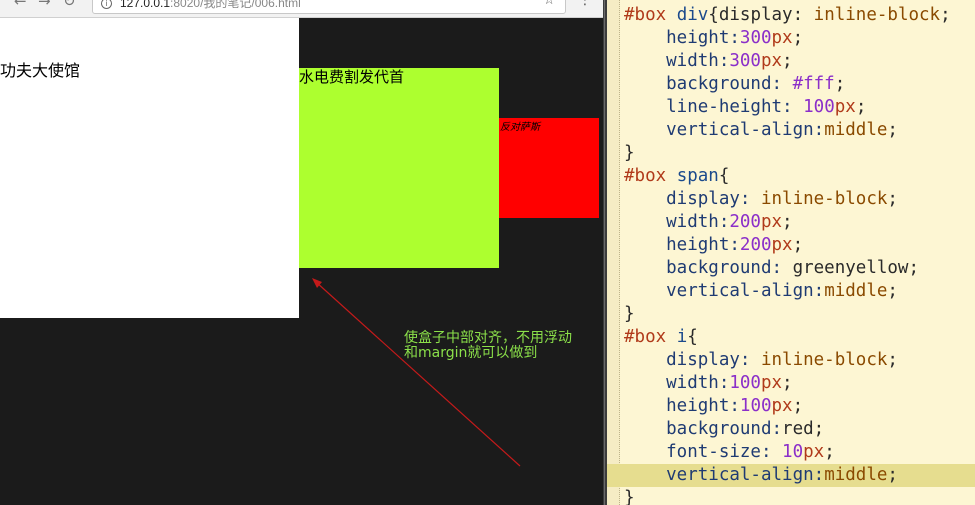  Describe the element at coordinates (771, 268) in the screenshot. I see `code-line: background: greenyellow;` at that location.